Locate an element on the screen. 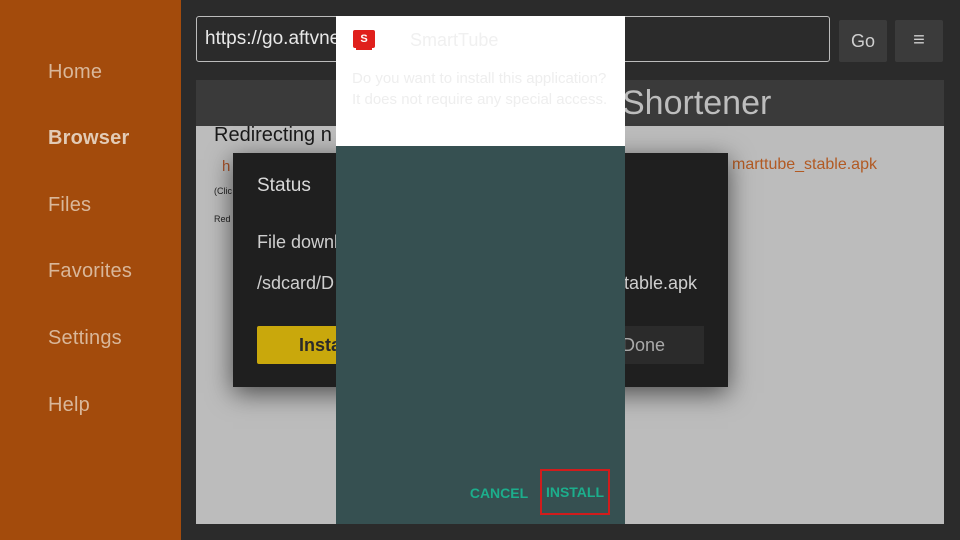  go-button: Go is located at coordinates (863, 41).